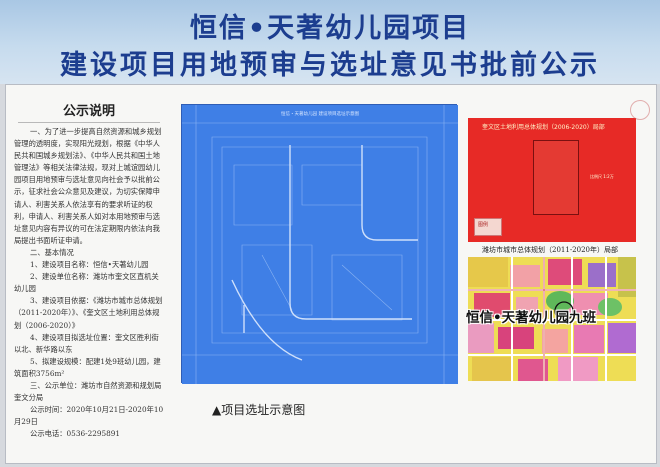 The image size is (660, 467). I want to click on land-plan-site-box, so click(556, 177).